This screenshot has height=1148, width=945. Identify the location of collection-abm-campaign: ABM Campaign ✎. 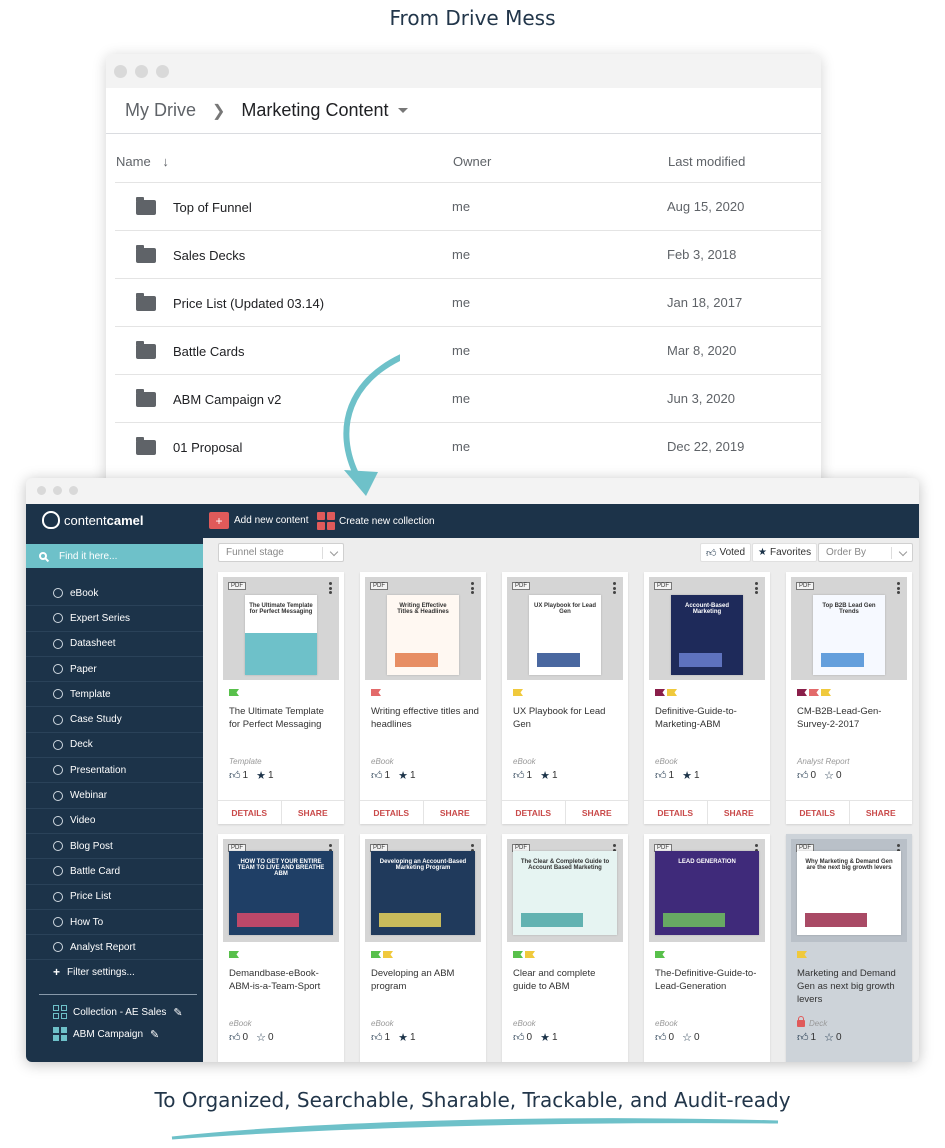
(106, 1034).